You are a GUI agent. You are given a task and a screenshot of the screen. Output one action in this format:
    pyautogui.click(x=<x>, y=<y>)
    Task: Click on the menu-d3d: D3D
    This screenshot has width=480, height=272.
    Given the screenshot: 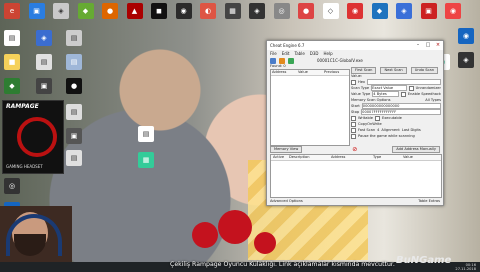 What is the action you would take?
    pyautogui.click(x=314, y=53)
    